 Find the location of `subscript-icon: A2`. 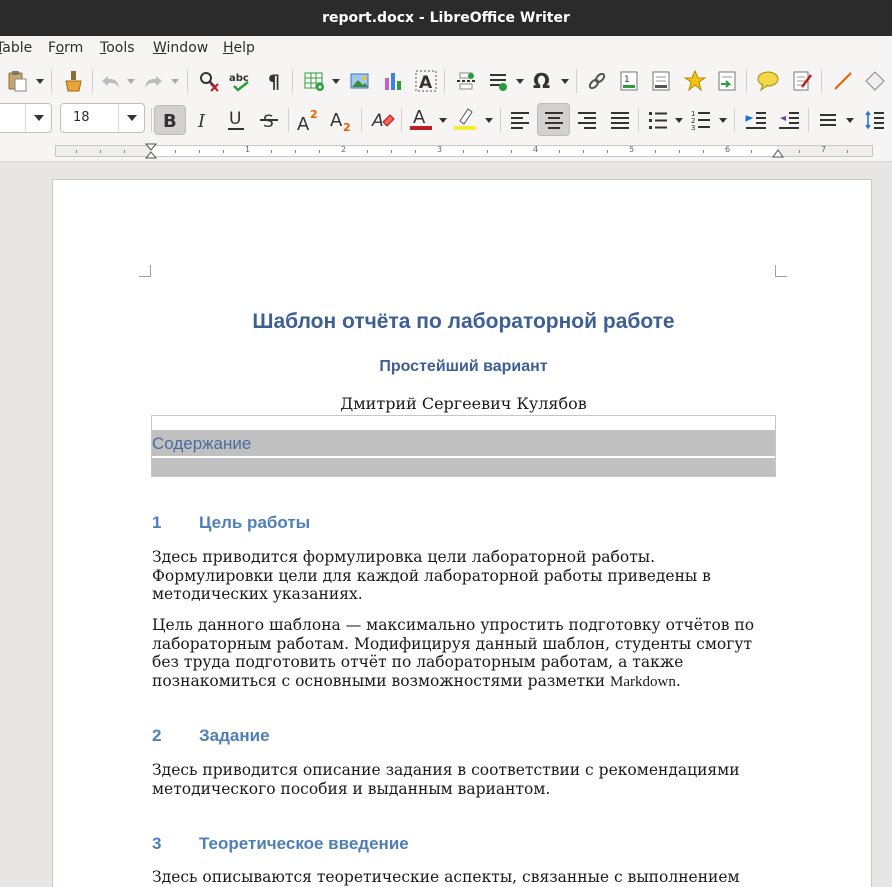

subscript-icon: A2 is located at coordinates (342, 120).